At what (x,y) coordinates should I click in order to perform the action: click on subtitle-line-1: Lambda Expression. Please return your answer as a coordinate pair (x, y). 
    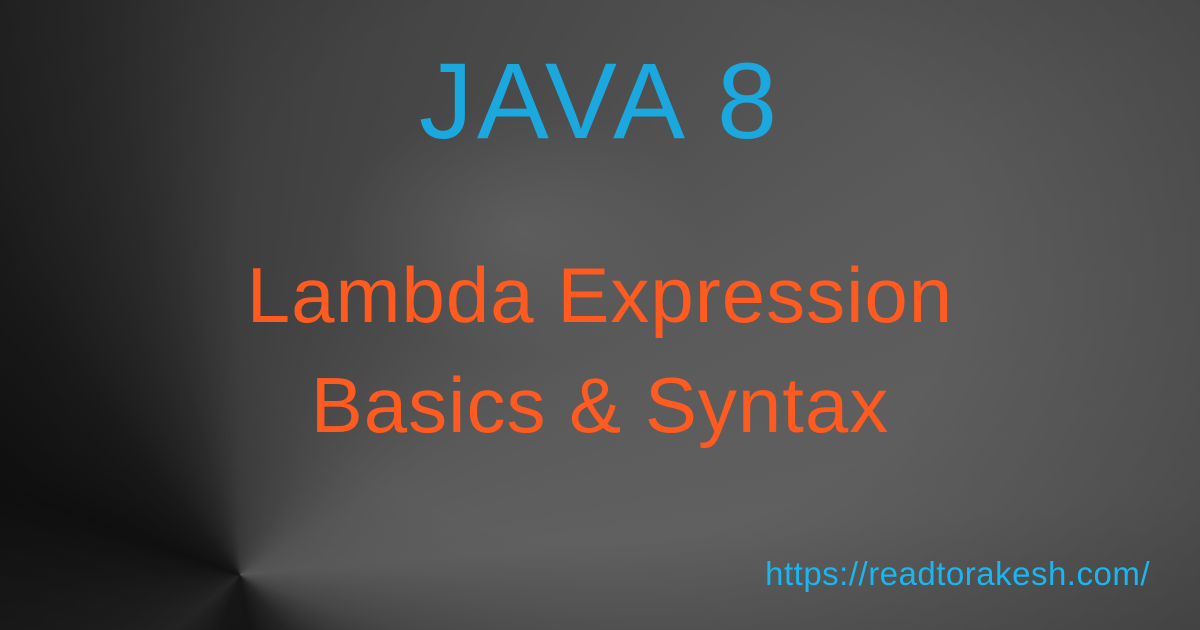
    Looking at the image, I should click on (600, 295).